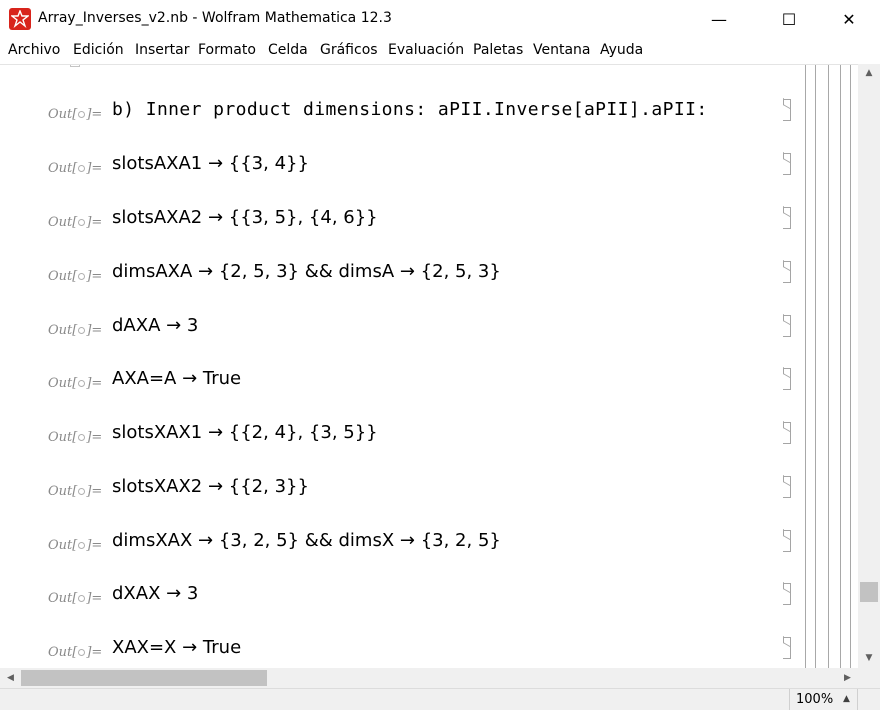 Image resolution: width=880 pixels, height=710 pixels. What do you see at coordinates (210, 486) in the screenshot?
I see `cell-output-text: slotsXAX2 → {{2, 3}}` at bounding box center [210, 486].